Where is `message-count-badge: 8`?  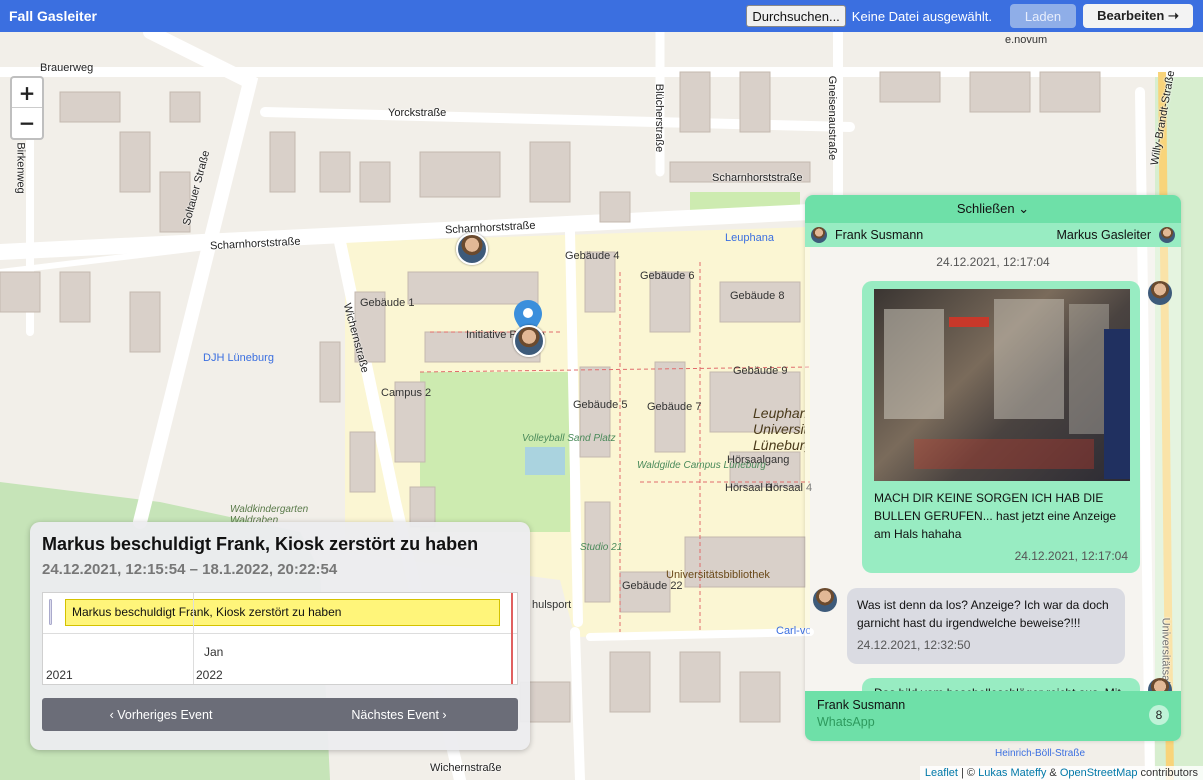 message-count-badge: 8 is located at coordinates (1159, 715).